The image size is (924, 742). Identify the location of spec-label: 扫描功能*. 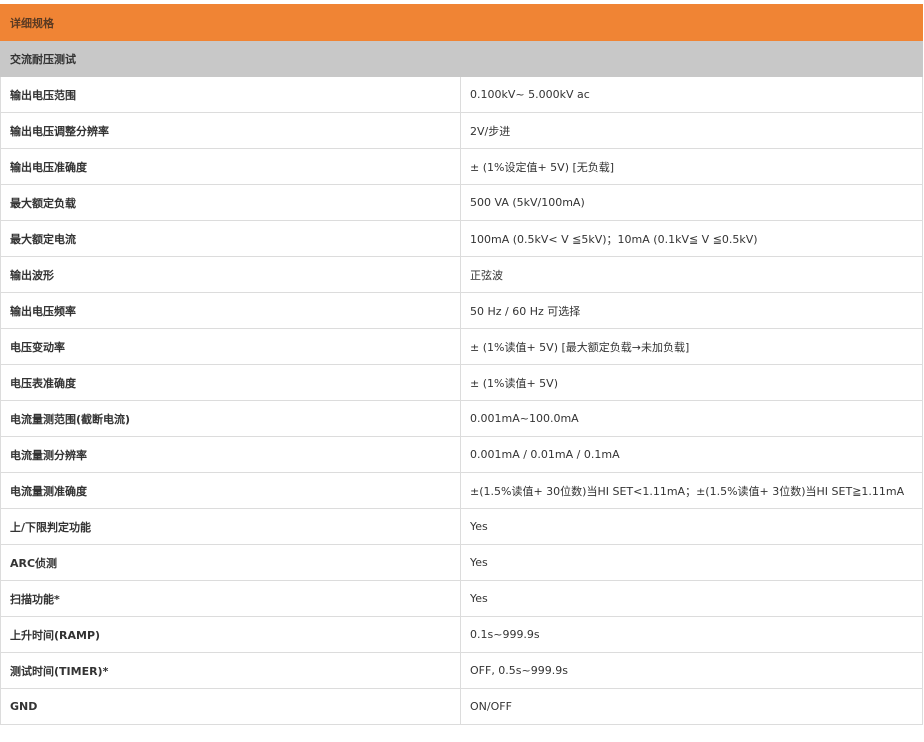
(230, 598).